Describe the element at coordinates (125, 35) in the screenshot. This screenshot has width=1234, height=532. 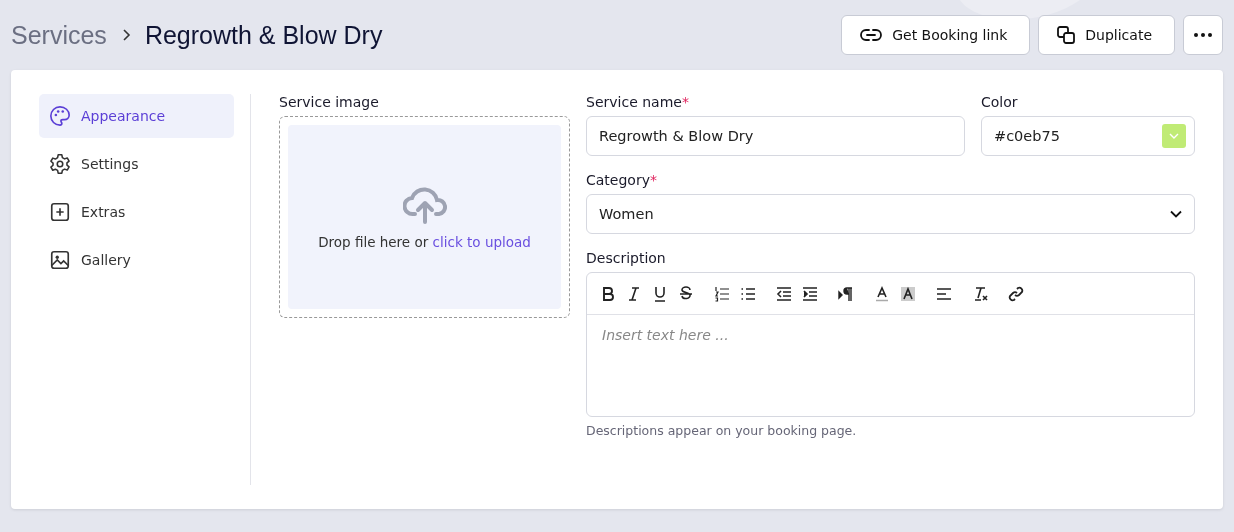
I see `chevron-right-icon` at that location.